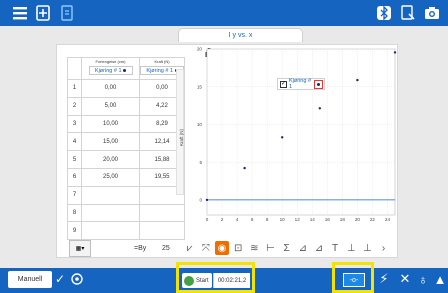  What do you see at coordinates (440, 279) in the screenshot?
I see `rate-icon: ▲` at bounding box center [440, 279].